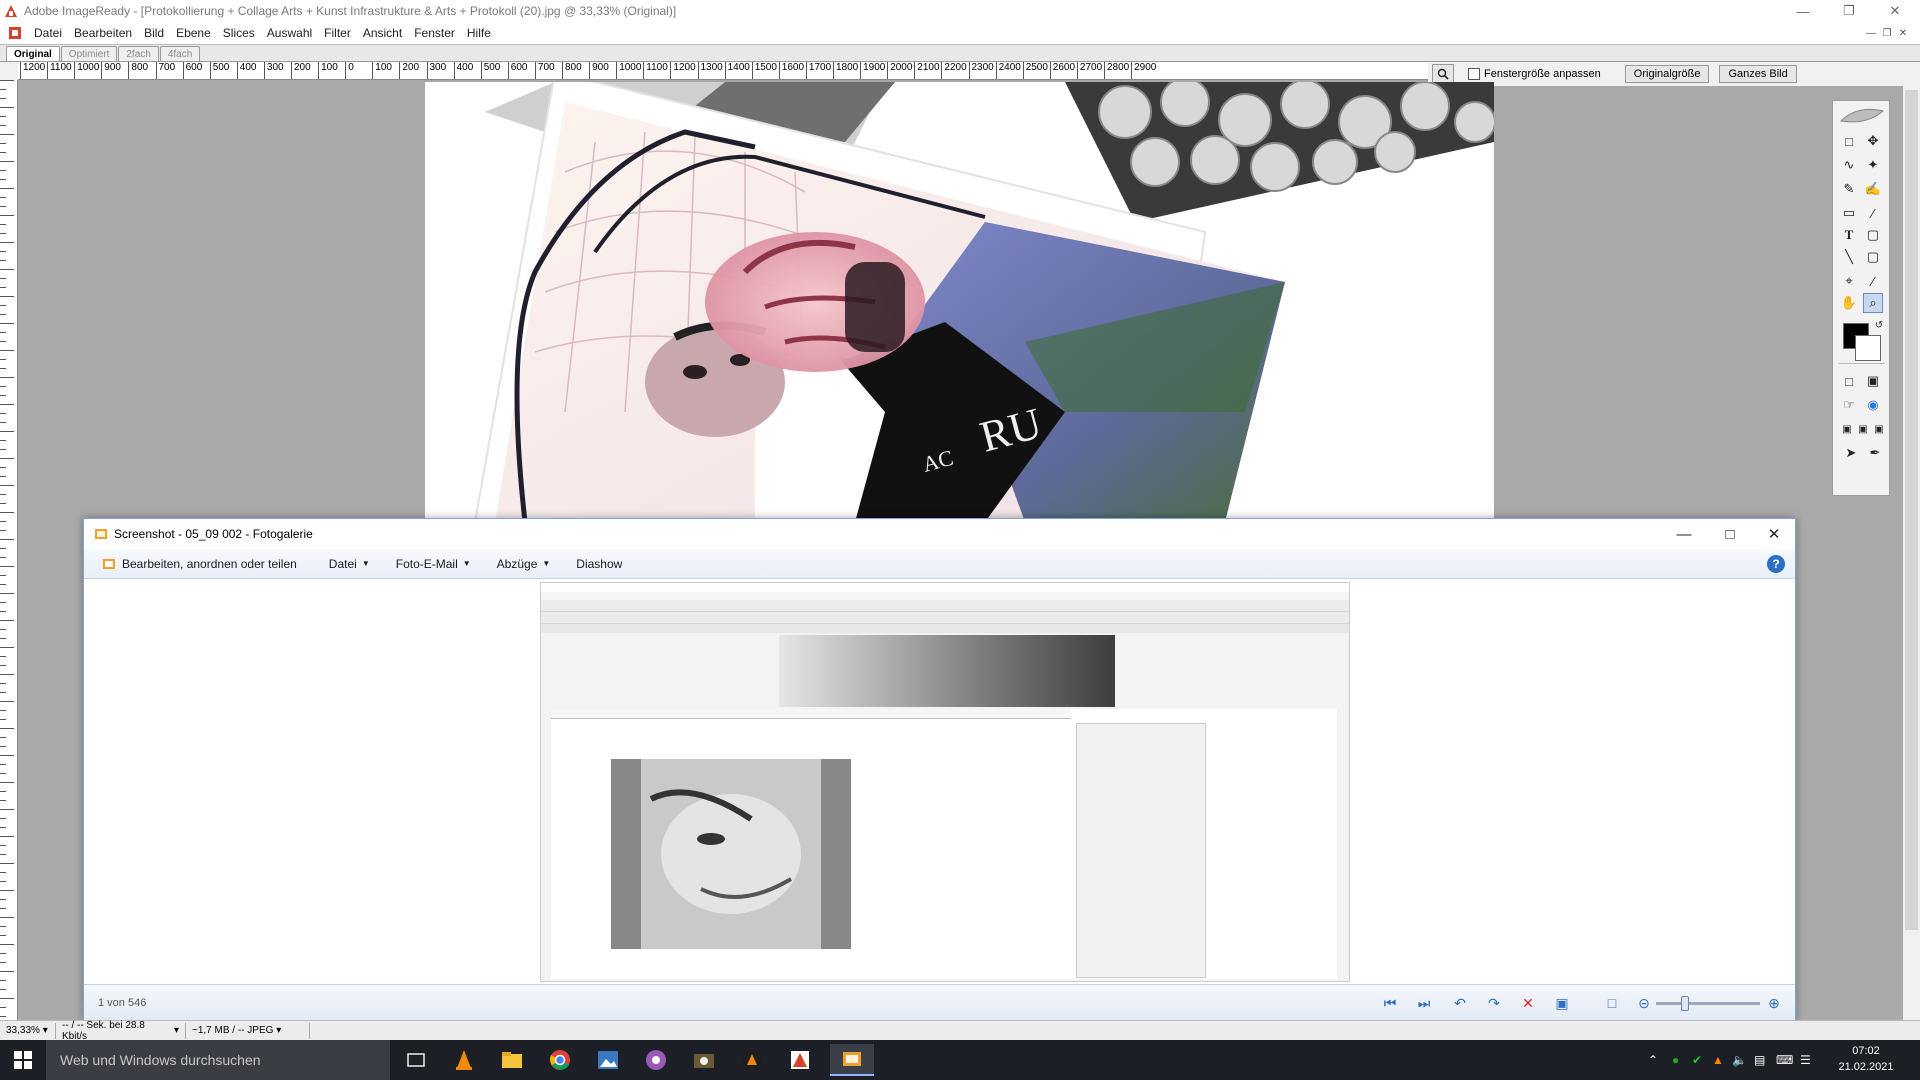 This screenshot has width=1920, height=1080. I want to click on fit-window-checkbox, so click(1474, 74).